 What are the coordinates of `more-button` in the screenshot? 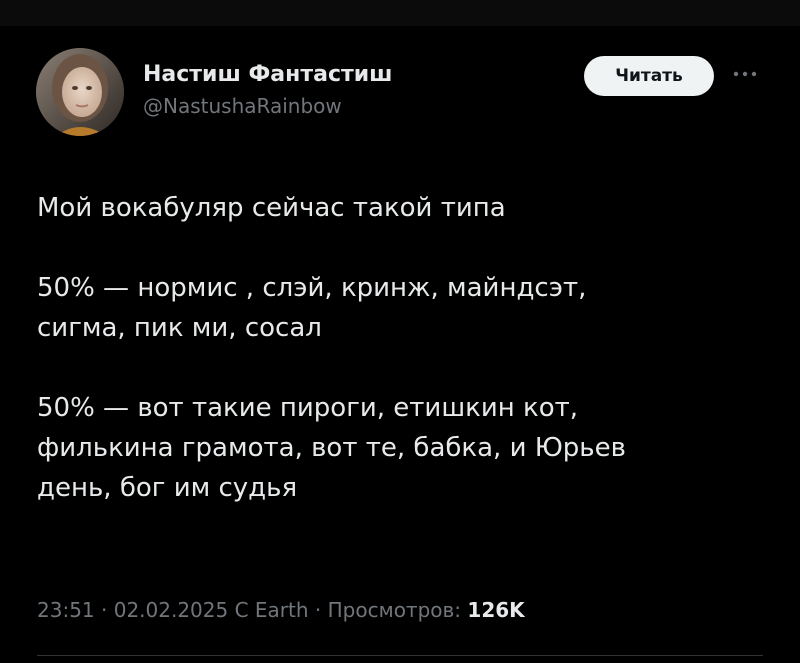 It's located at (745, 74).